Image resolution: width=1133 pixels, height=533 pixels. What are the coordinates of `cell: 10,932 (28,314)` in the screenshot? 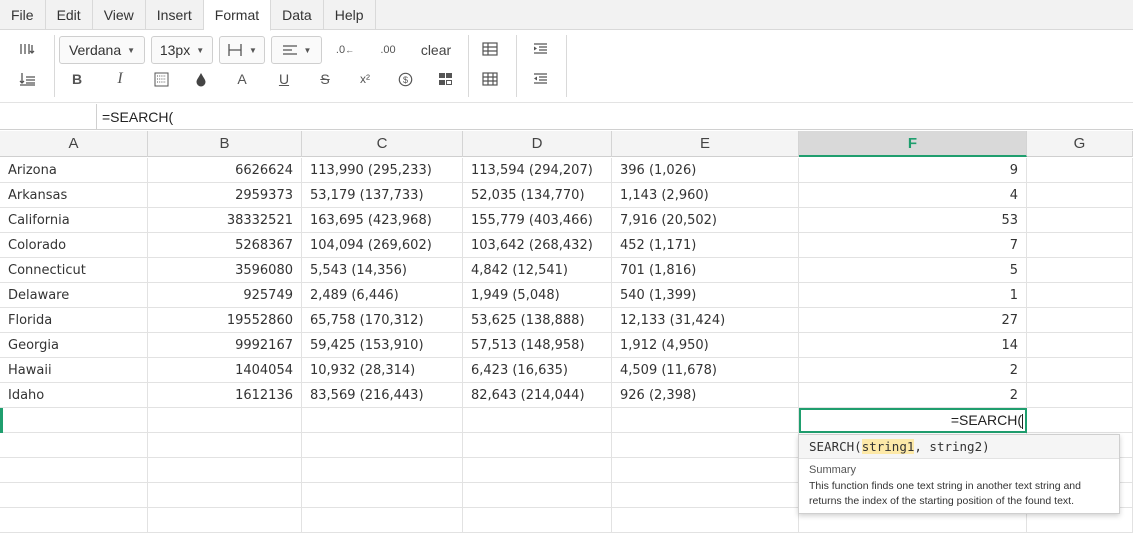 It's located at (382, 370).